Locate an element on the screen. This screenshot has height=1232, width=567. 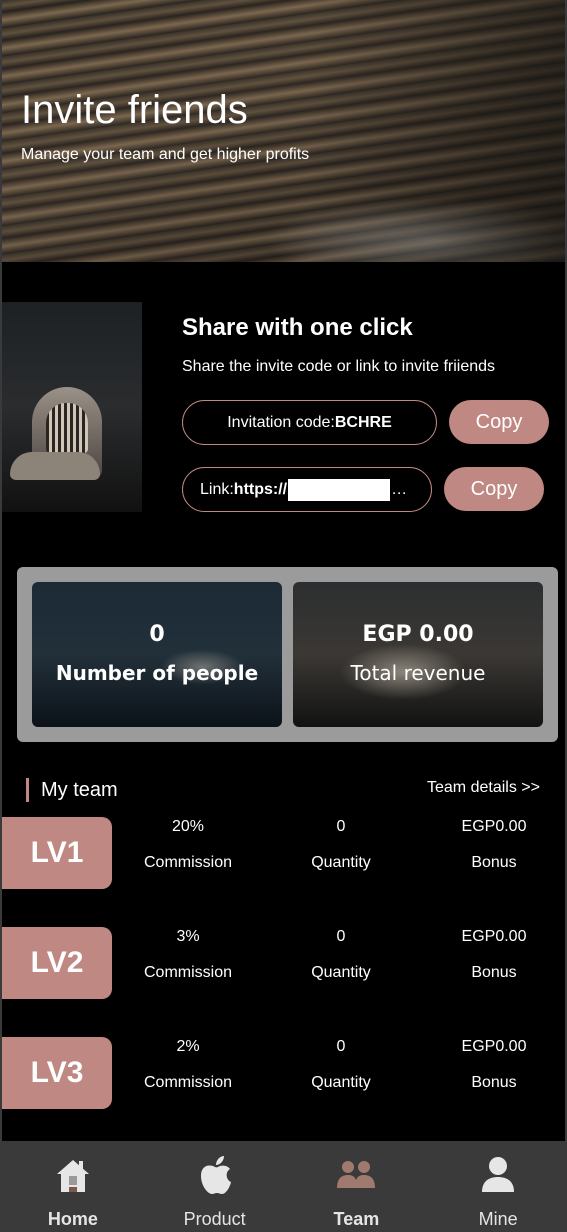
people-label: Number of people is located at coordinates (157, 673).